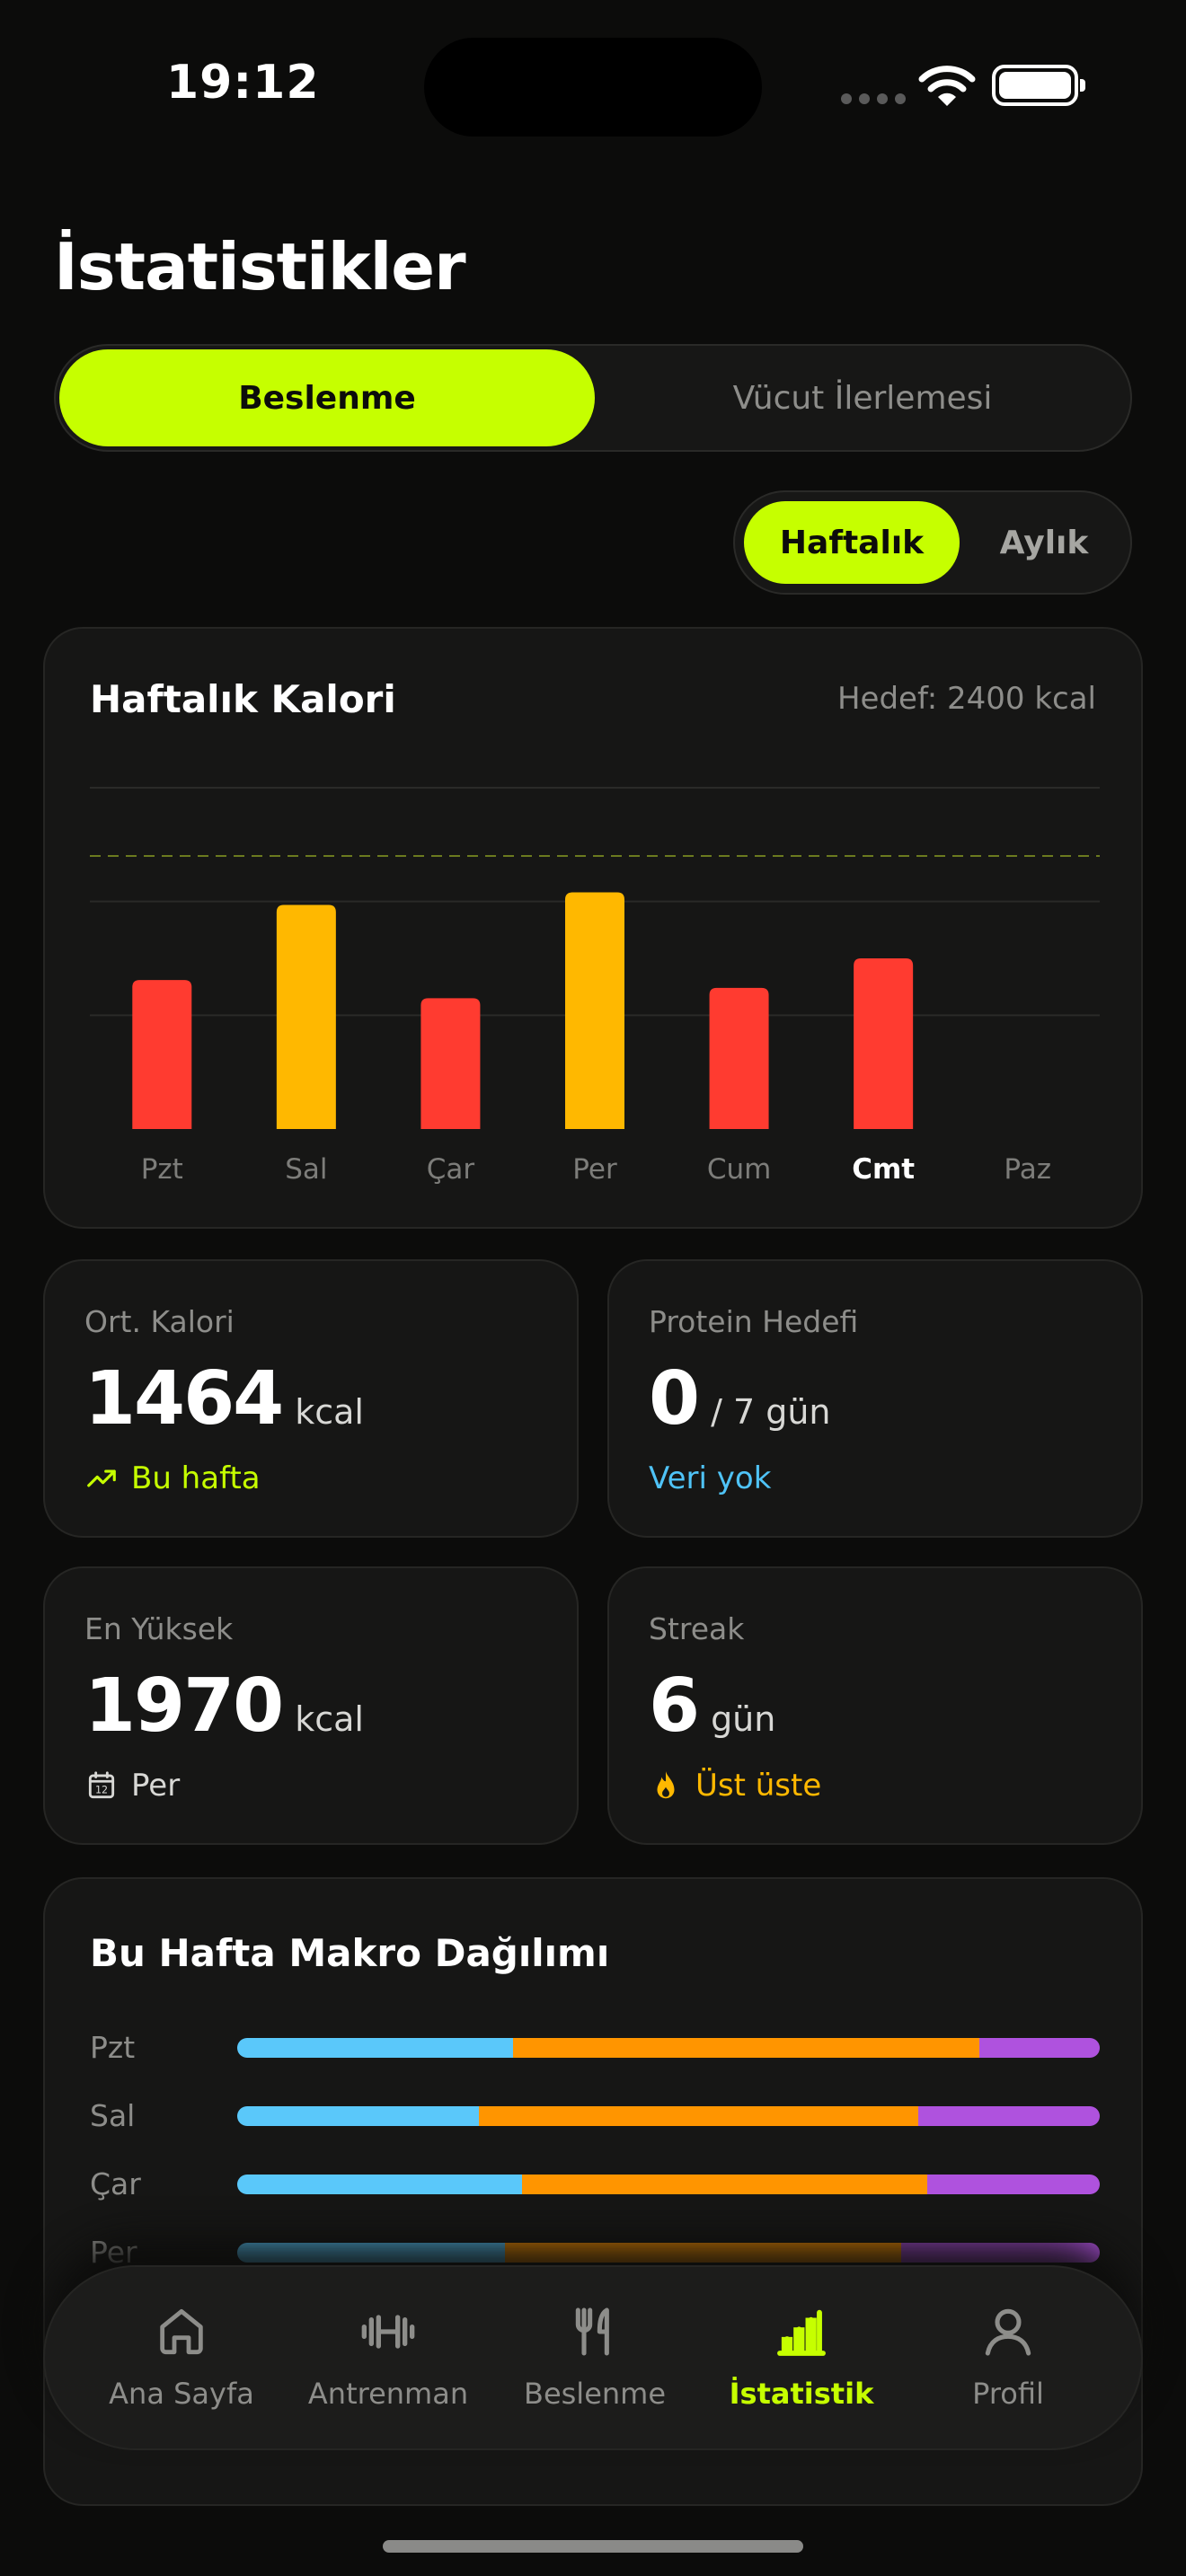  What do you see at coordinates (451, 1169) in the screenshot?
I see `x-tick-label: Çar` at bounding box center [451, 1169].